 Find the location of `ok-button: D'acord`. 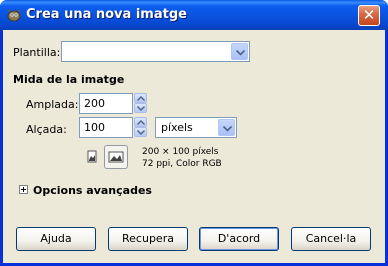

ok-button: D'acord is located at coordinates (239, 239).